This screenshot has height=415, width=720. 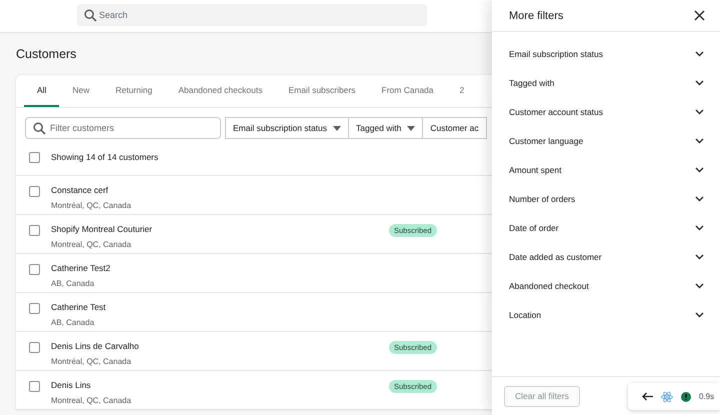 I want to click on filter-item: Date added as customer, so click(x=606, y=256).